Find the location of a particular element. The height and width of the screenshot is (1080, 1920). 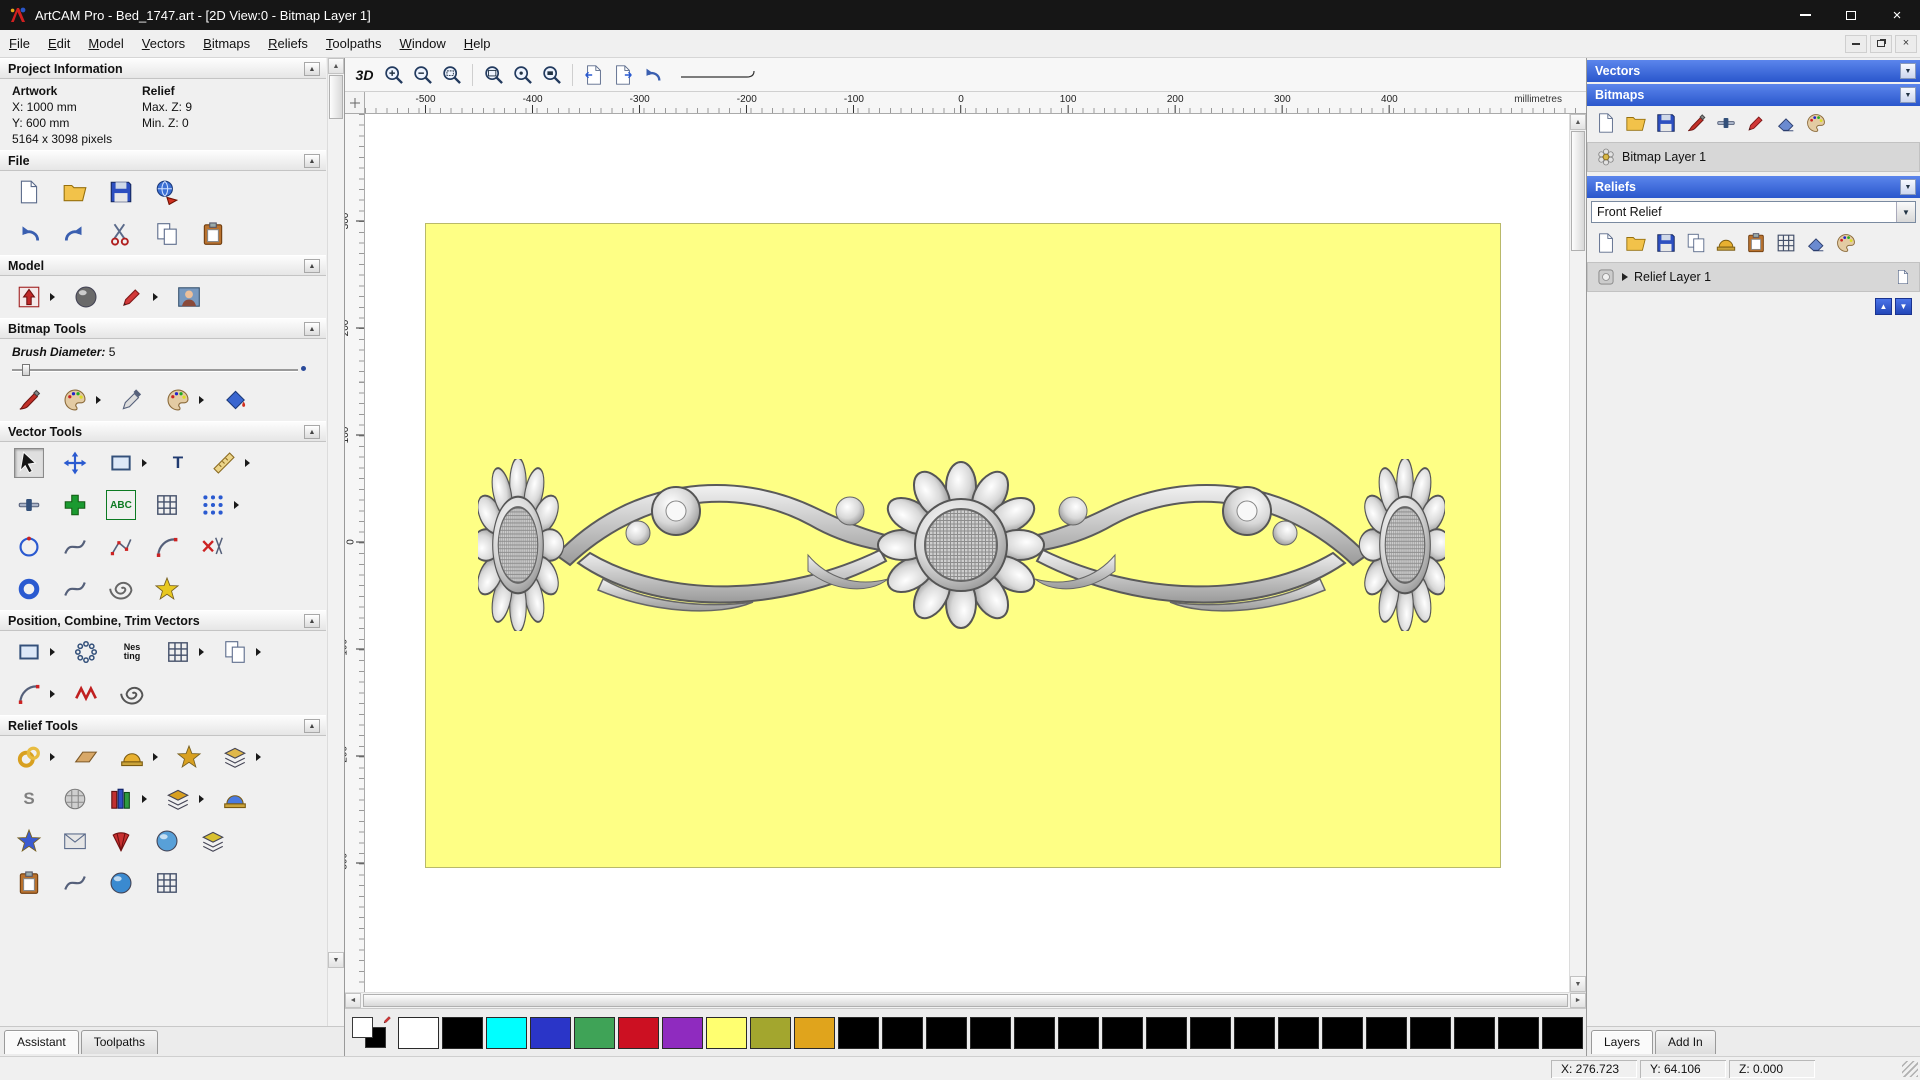

collapse-project-info-button: ▲ is located at coordinates (312, 69).